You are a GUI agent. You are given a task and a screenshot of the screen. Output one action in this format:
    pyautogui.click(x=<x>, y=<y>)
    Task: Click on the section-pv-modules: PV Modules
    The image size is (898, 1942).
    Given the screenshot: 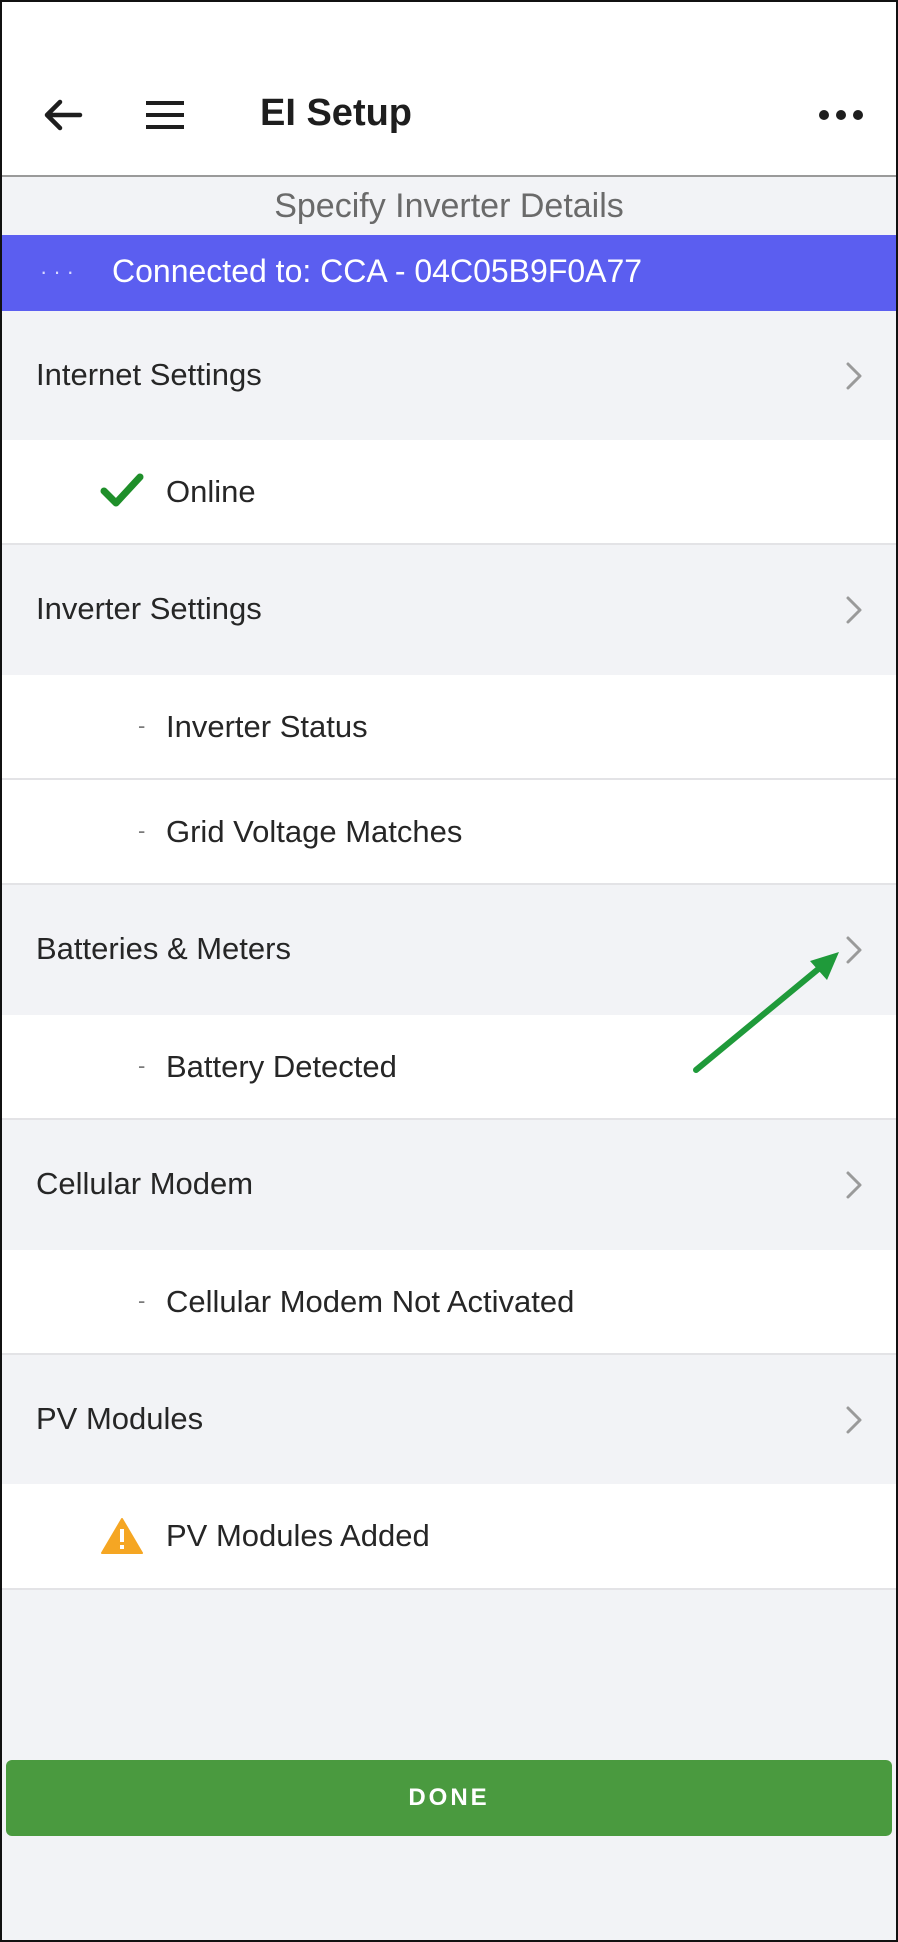 What is the action you would take?
    pyautogui.click(x=449, y=1419)
    